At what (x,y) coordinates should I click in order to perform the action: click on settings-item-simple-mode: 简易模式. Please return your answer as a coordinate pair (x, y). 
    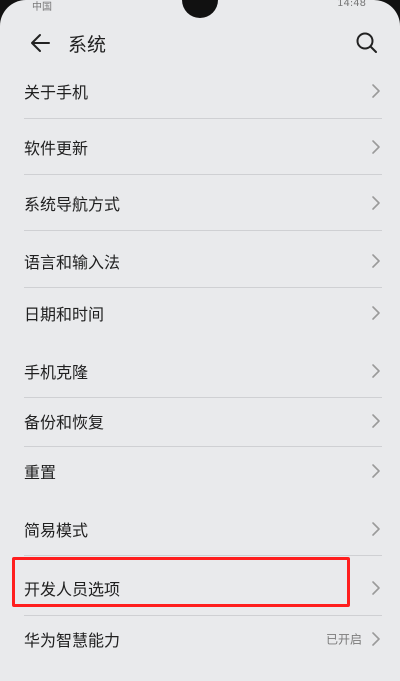
    Looking at the image, I should click on (200, 529).